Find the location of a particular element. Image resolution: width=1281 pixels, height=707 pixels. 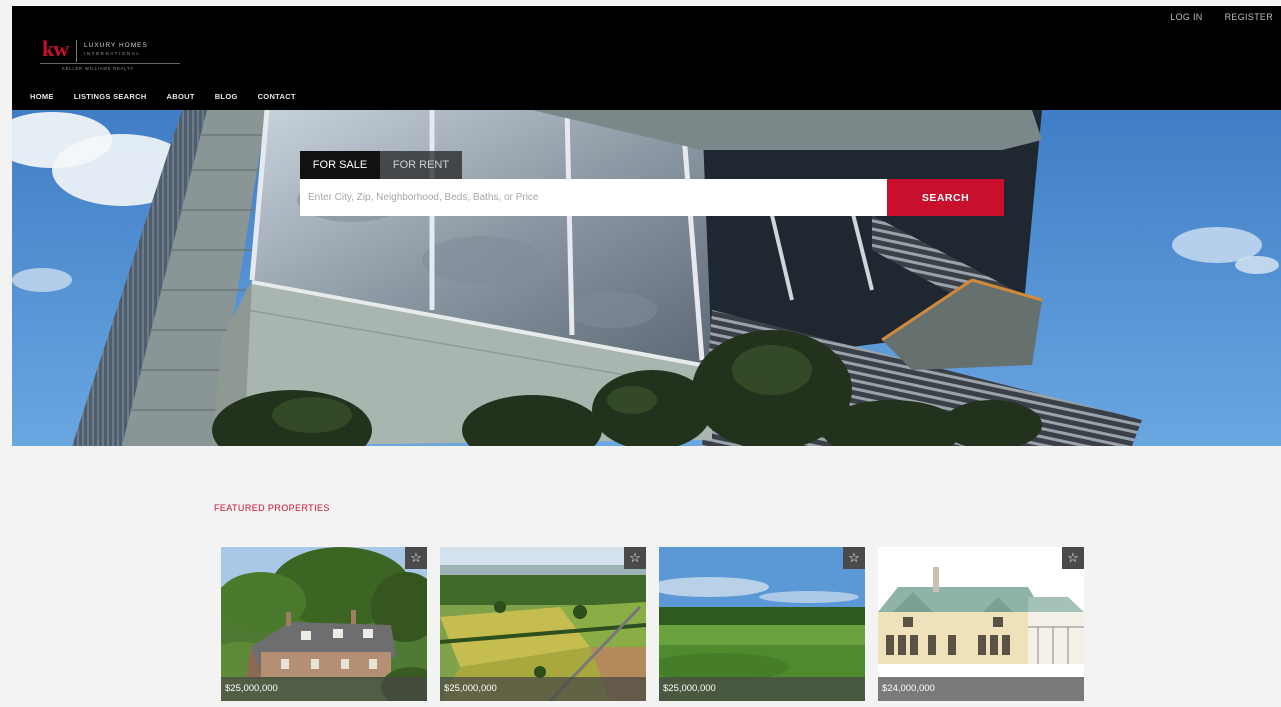

search-button: SEARCH is located at coordinates (945, 197).